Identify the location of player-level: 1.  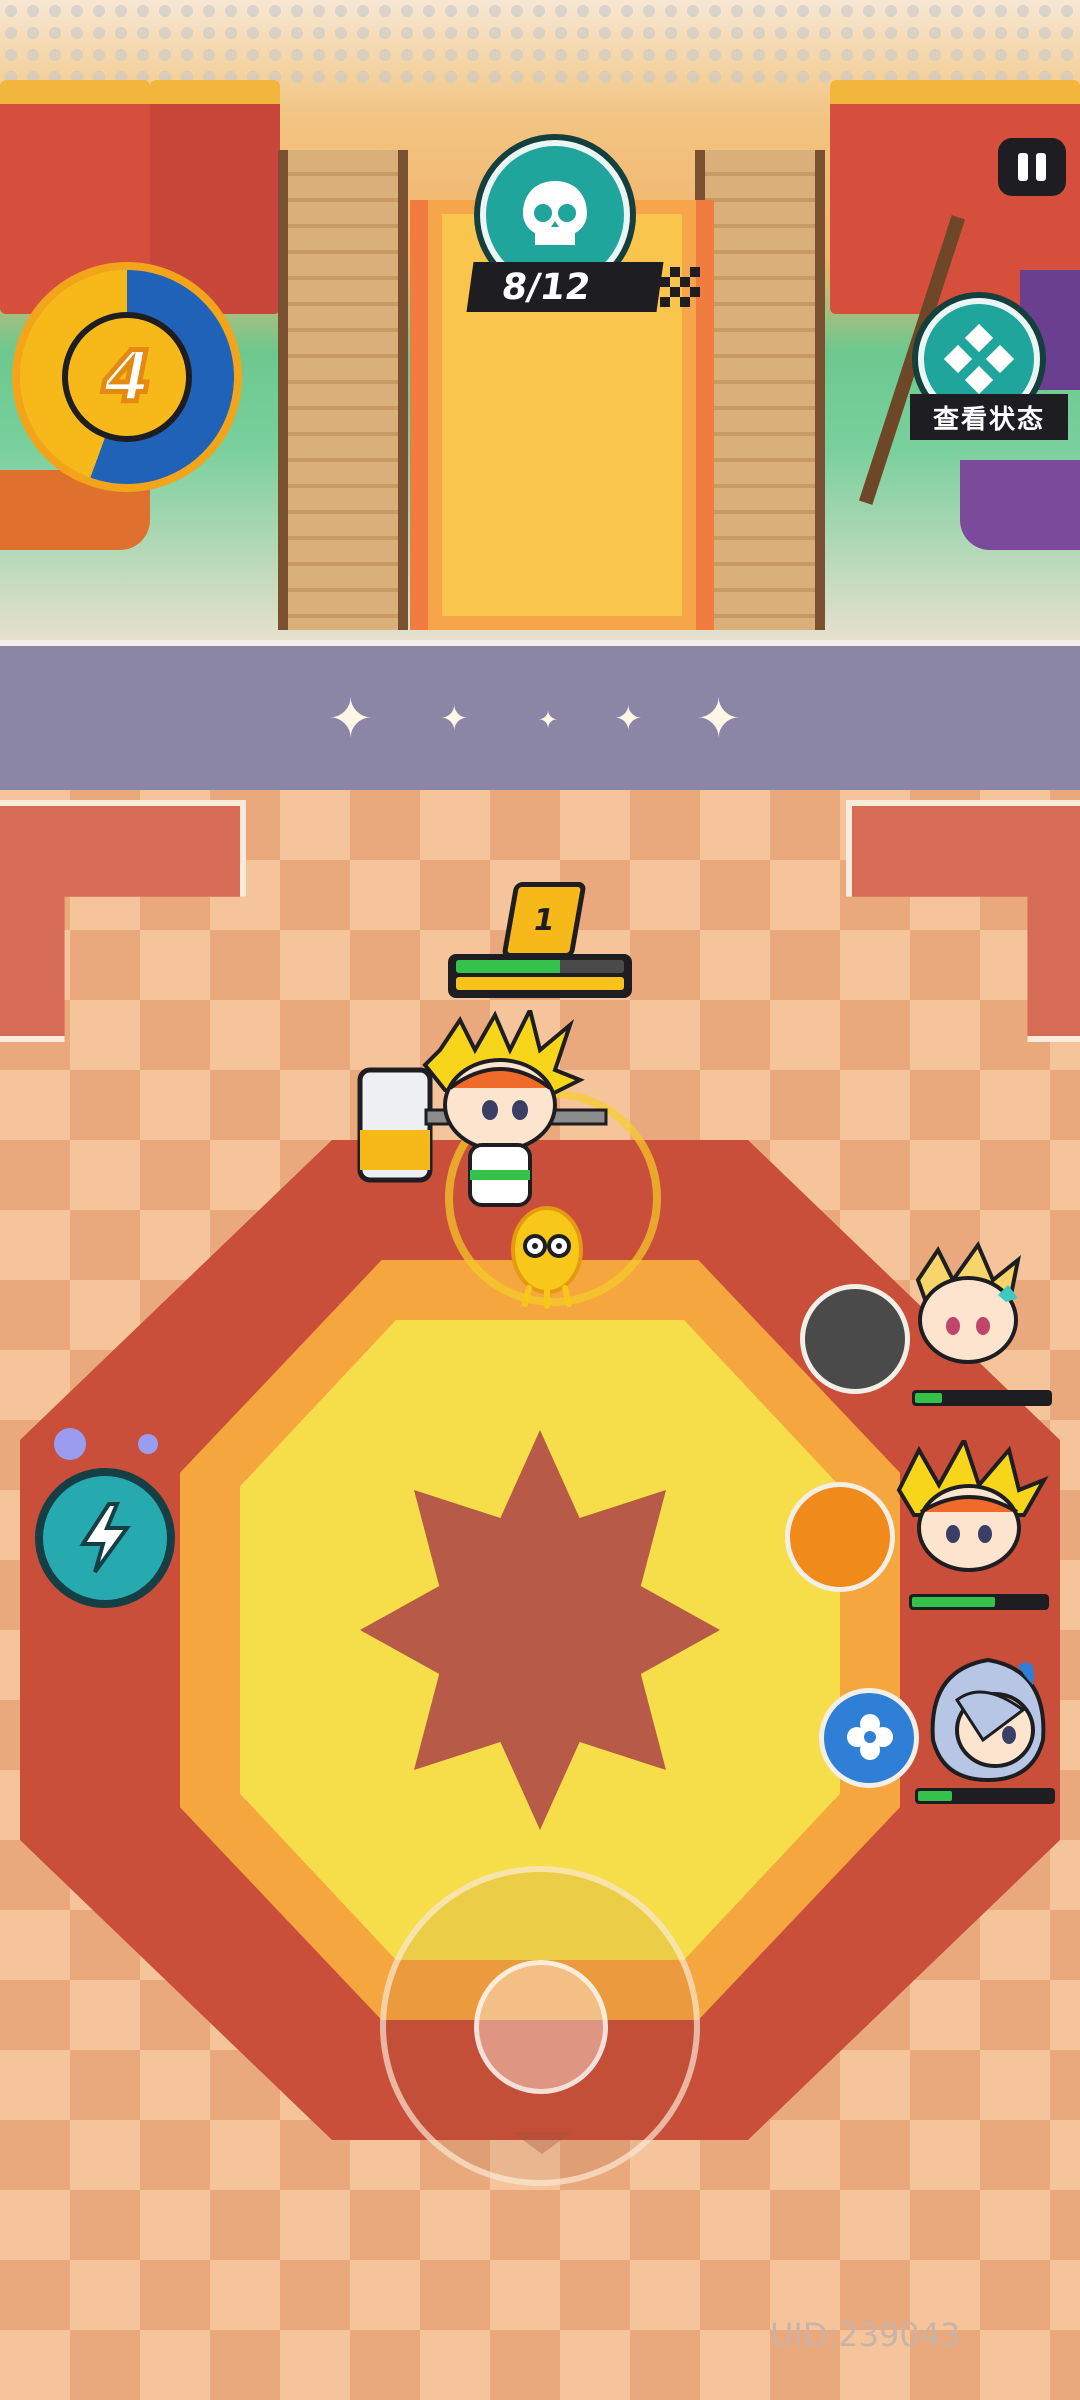
(544, 920).